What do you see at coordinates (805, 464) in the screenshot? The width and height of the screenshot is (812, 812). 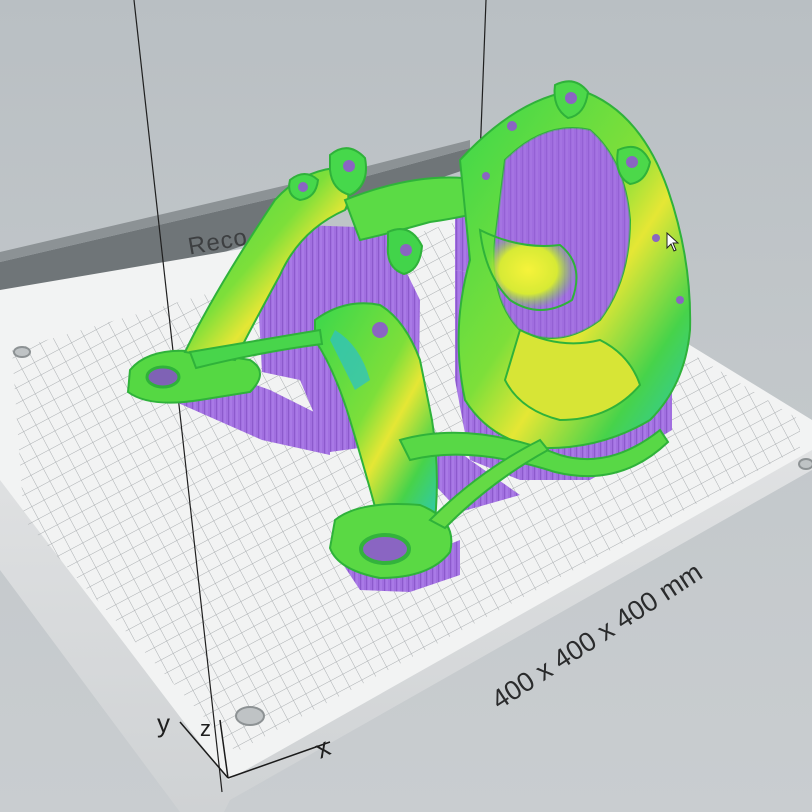 I see `bed-hole-right` at bounding box center [805, 464].